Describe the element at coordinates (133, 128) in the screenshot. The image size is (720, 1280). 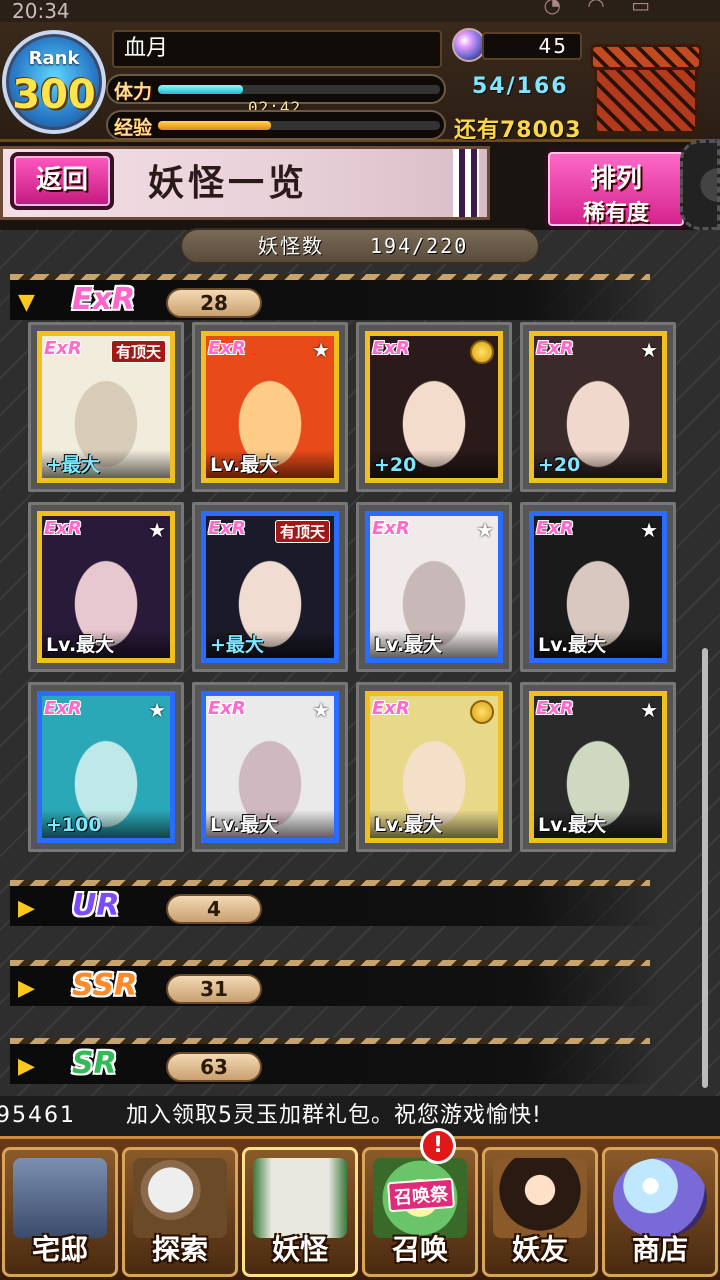
I see `exp-label: 经验` at that location.